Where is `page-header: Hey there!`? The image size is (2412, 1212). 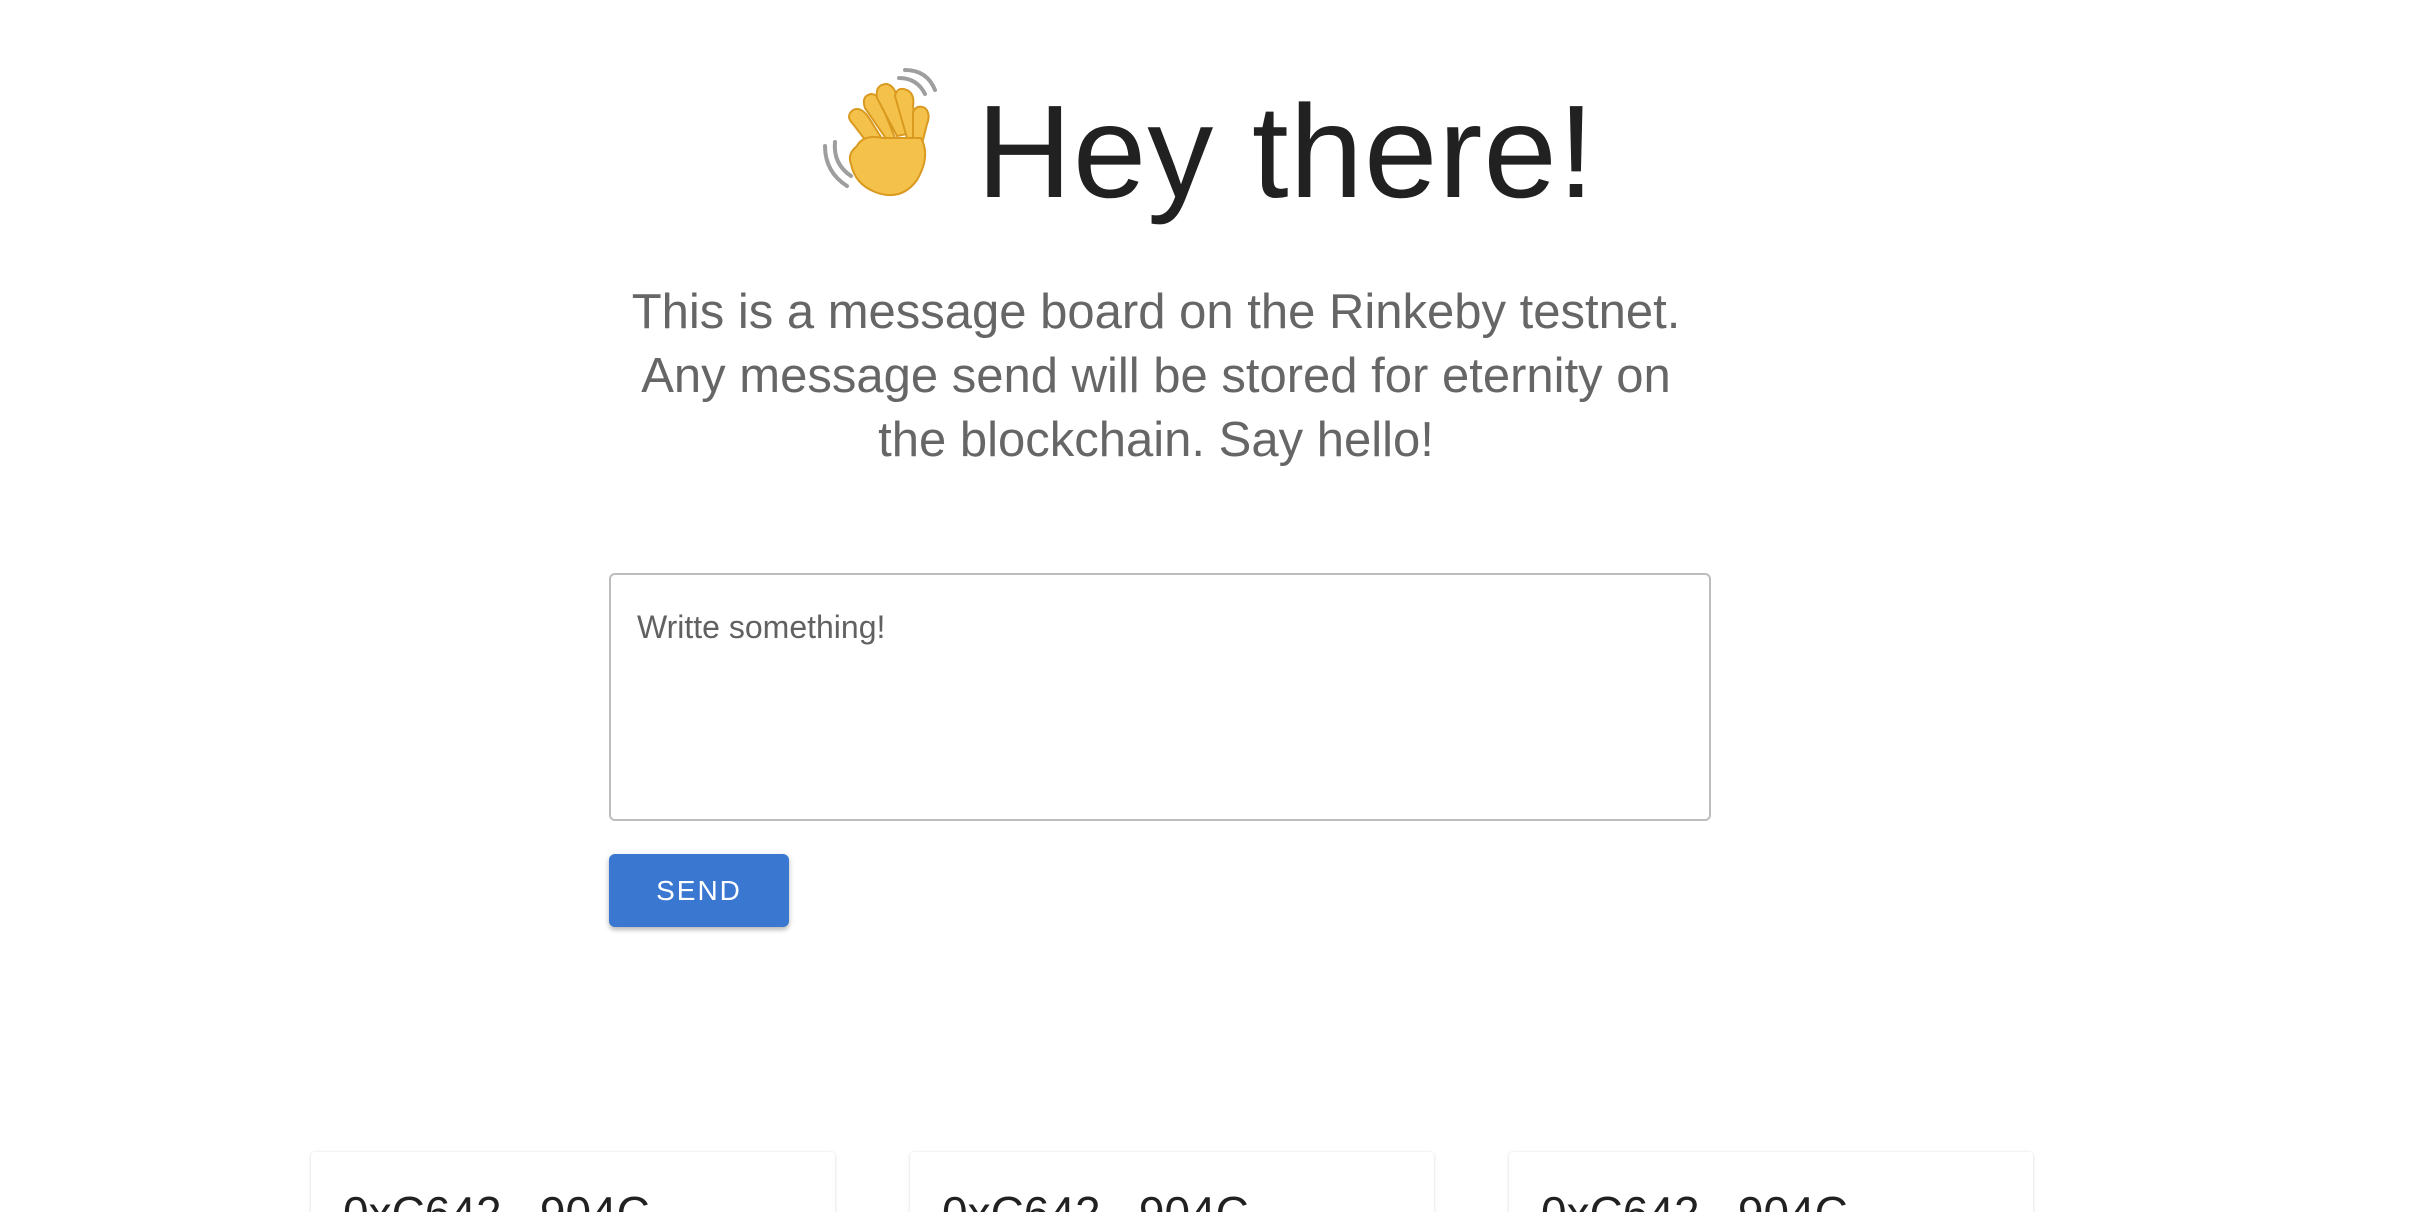 page-header: Hey there! is located at coordinates (1206, 146).